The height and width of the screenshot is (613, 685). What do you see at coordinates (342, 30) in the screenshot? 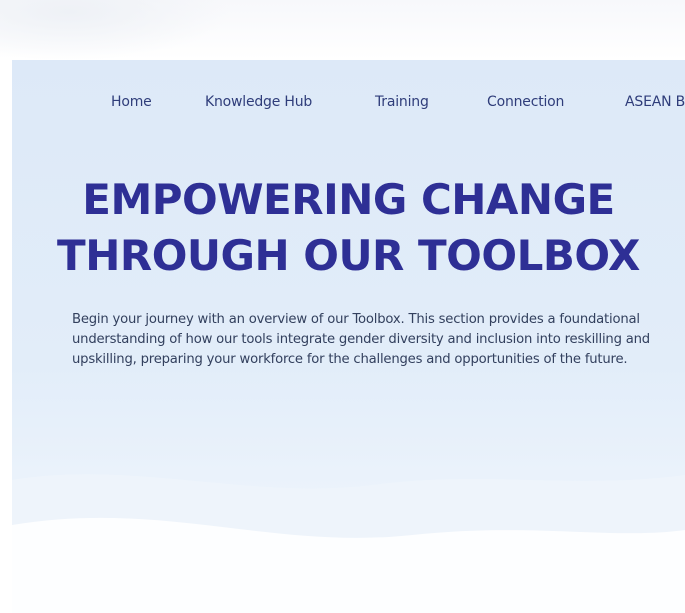
I see `top-backdrop` at bounding box center [342, 30].